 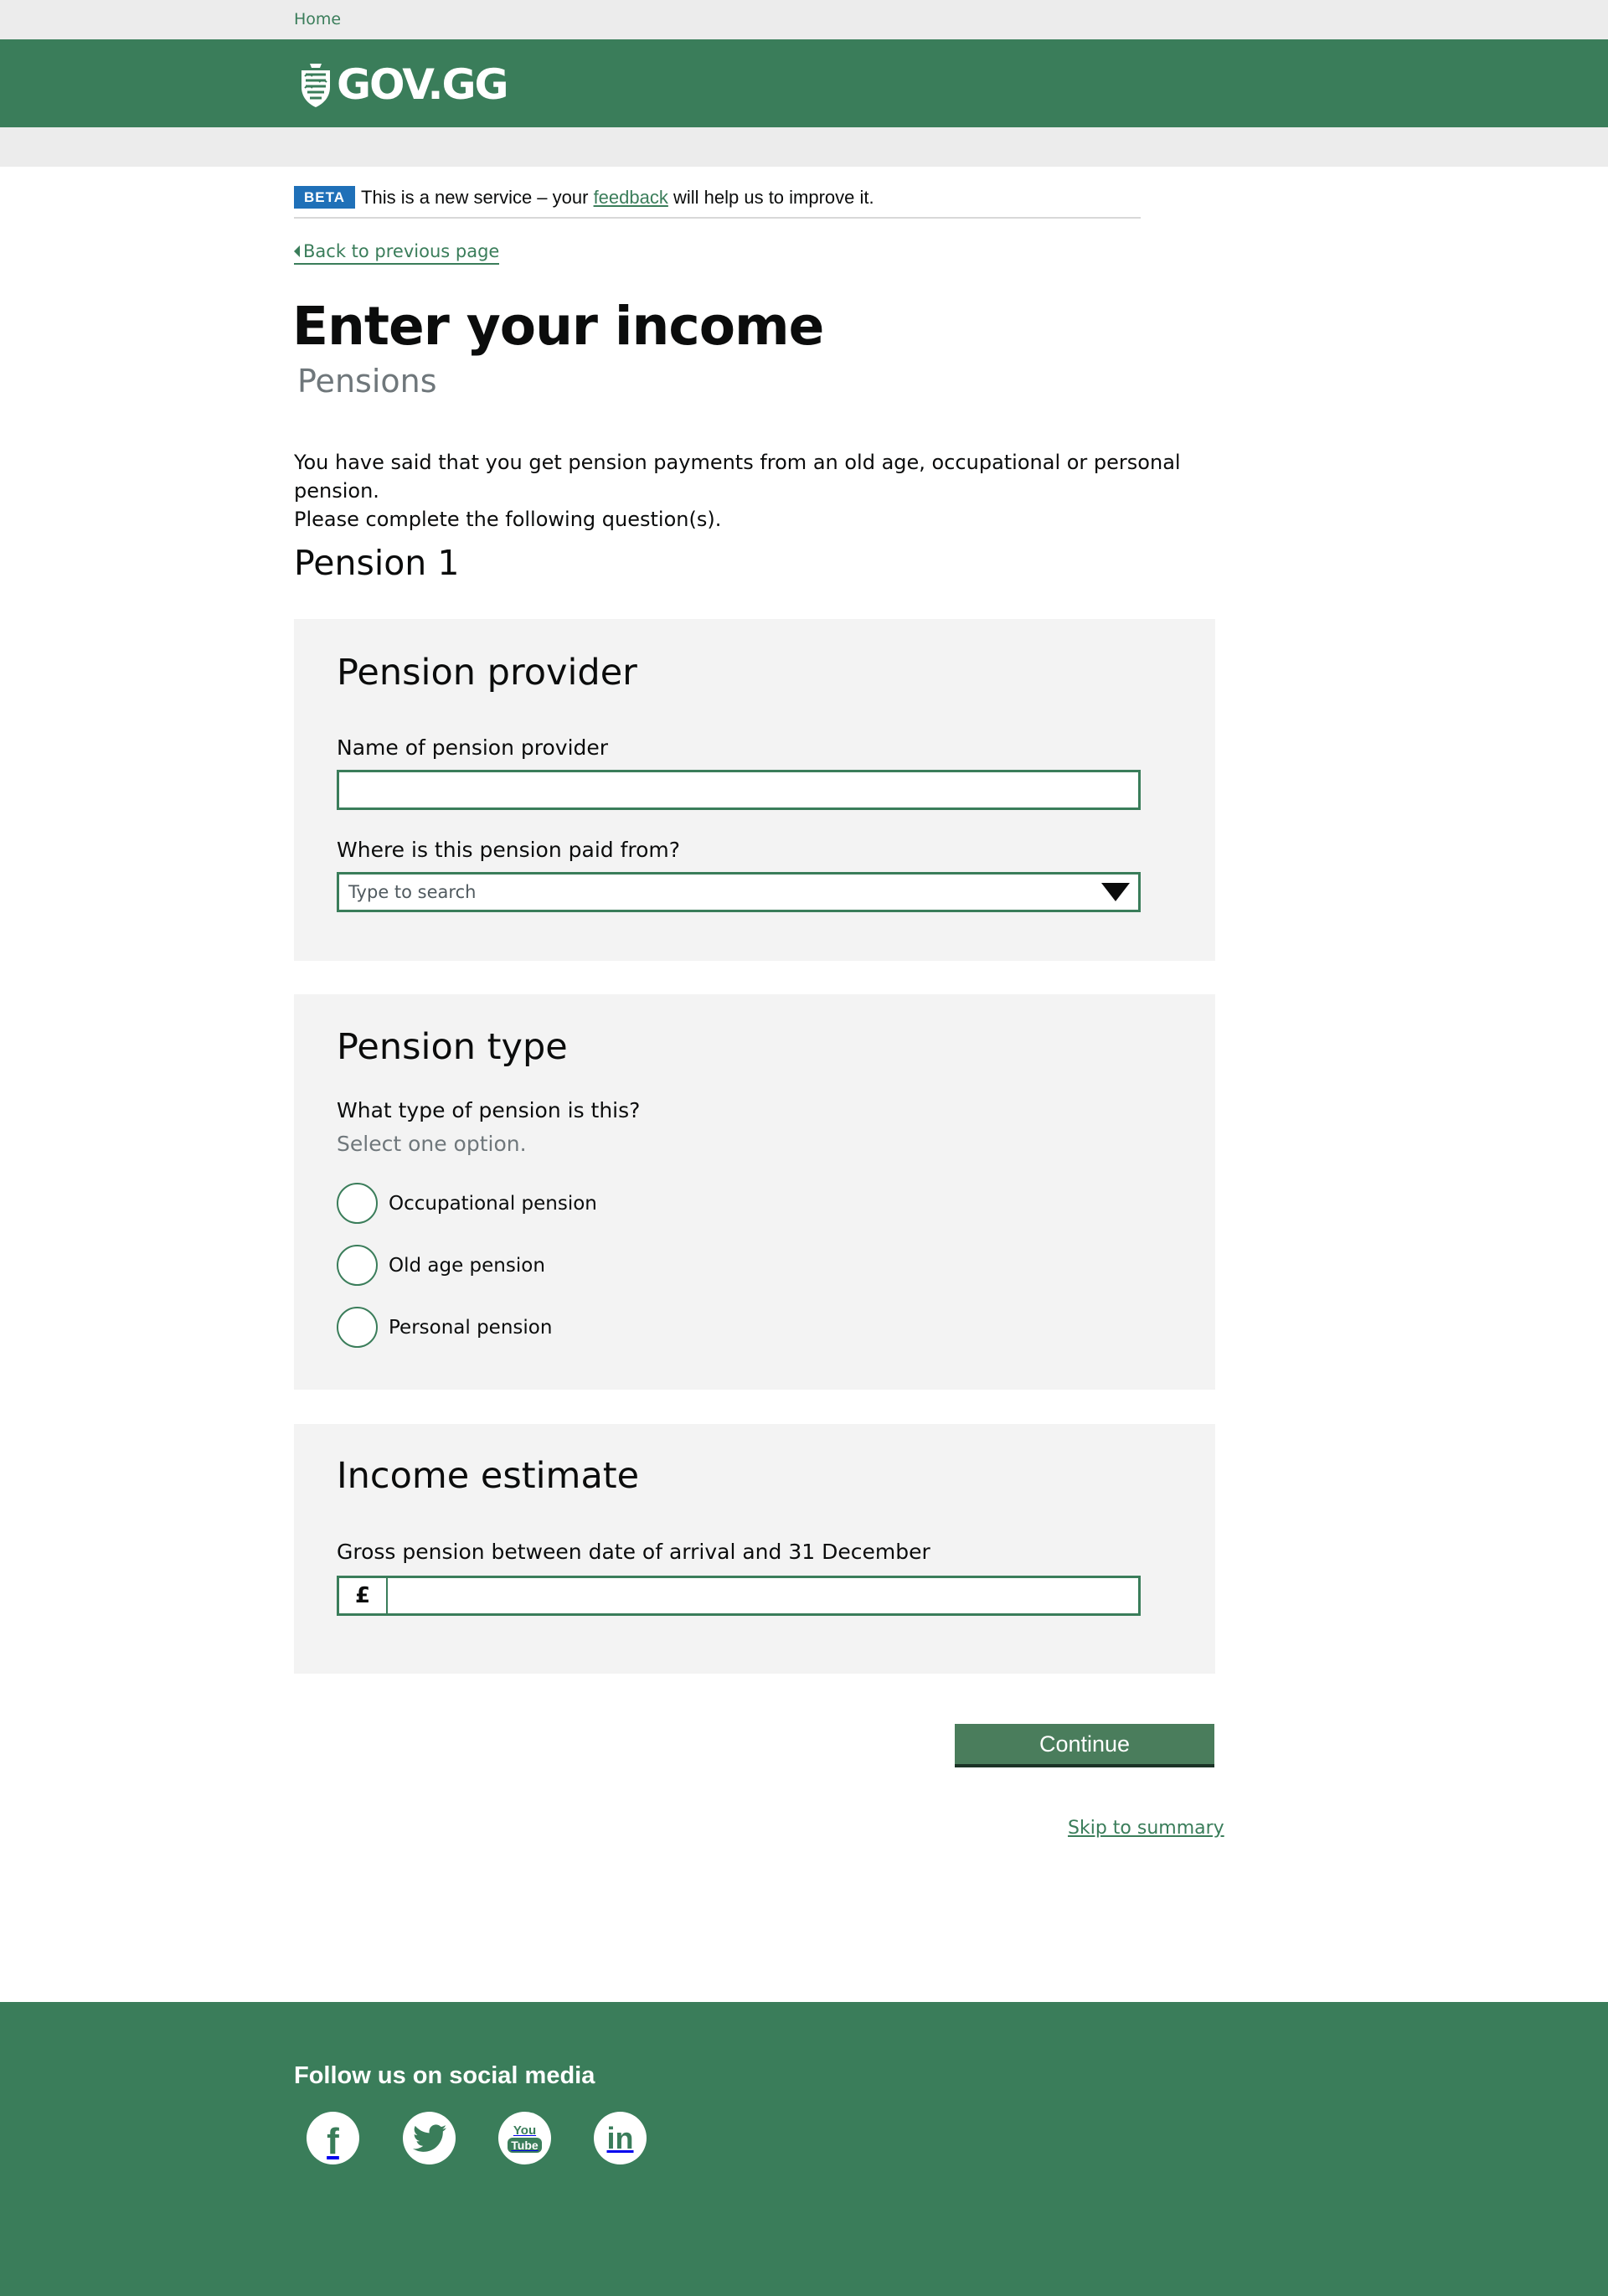 I want to click on gross-pension-input, so click(x=763, y=1595).